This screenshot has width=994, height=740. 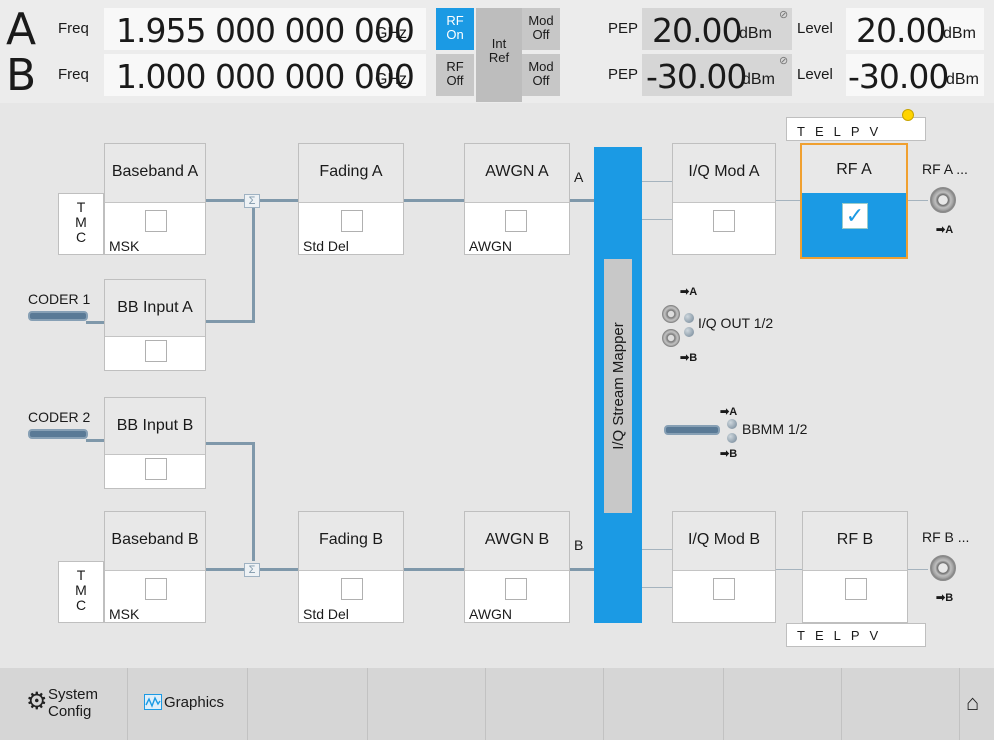 What do you see at coordinates (351, 199) in the screenshot?
I see `fading-a-block: Fading A Std Del` at bounding box center [351, 199].